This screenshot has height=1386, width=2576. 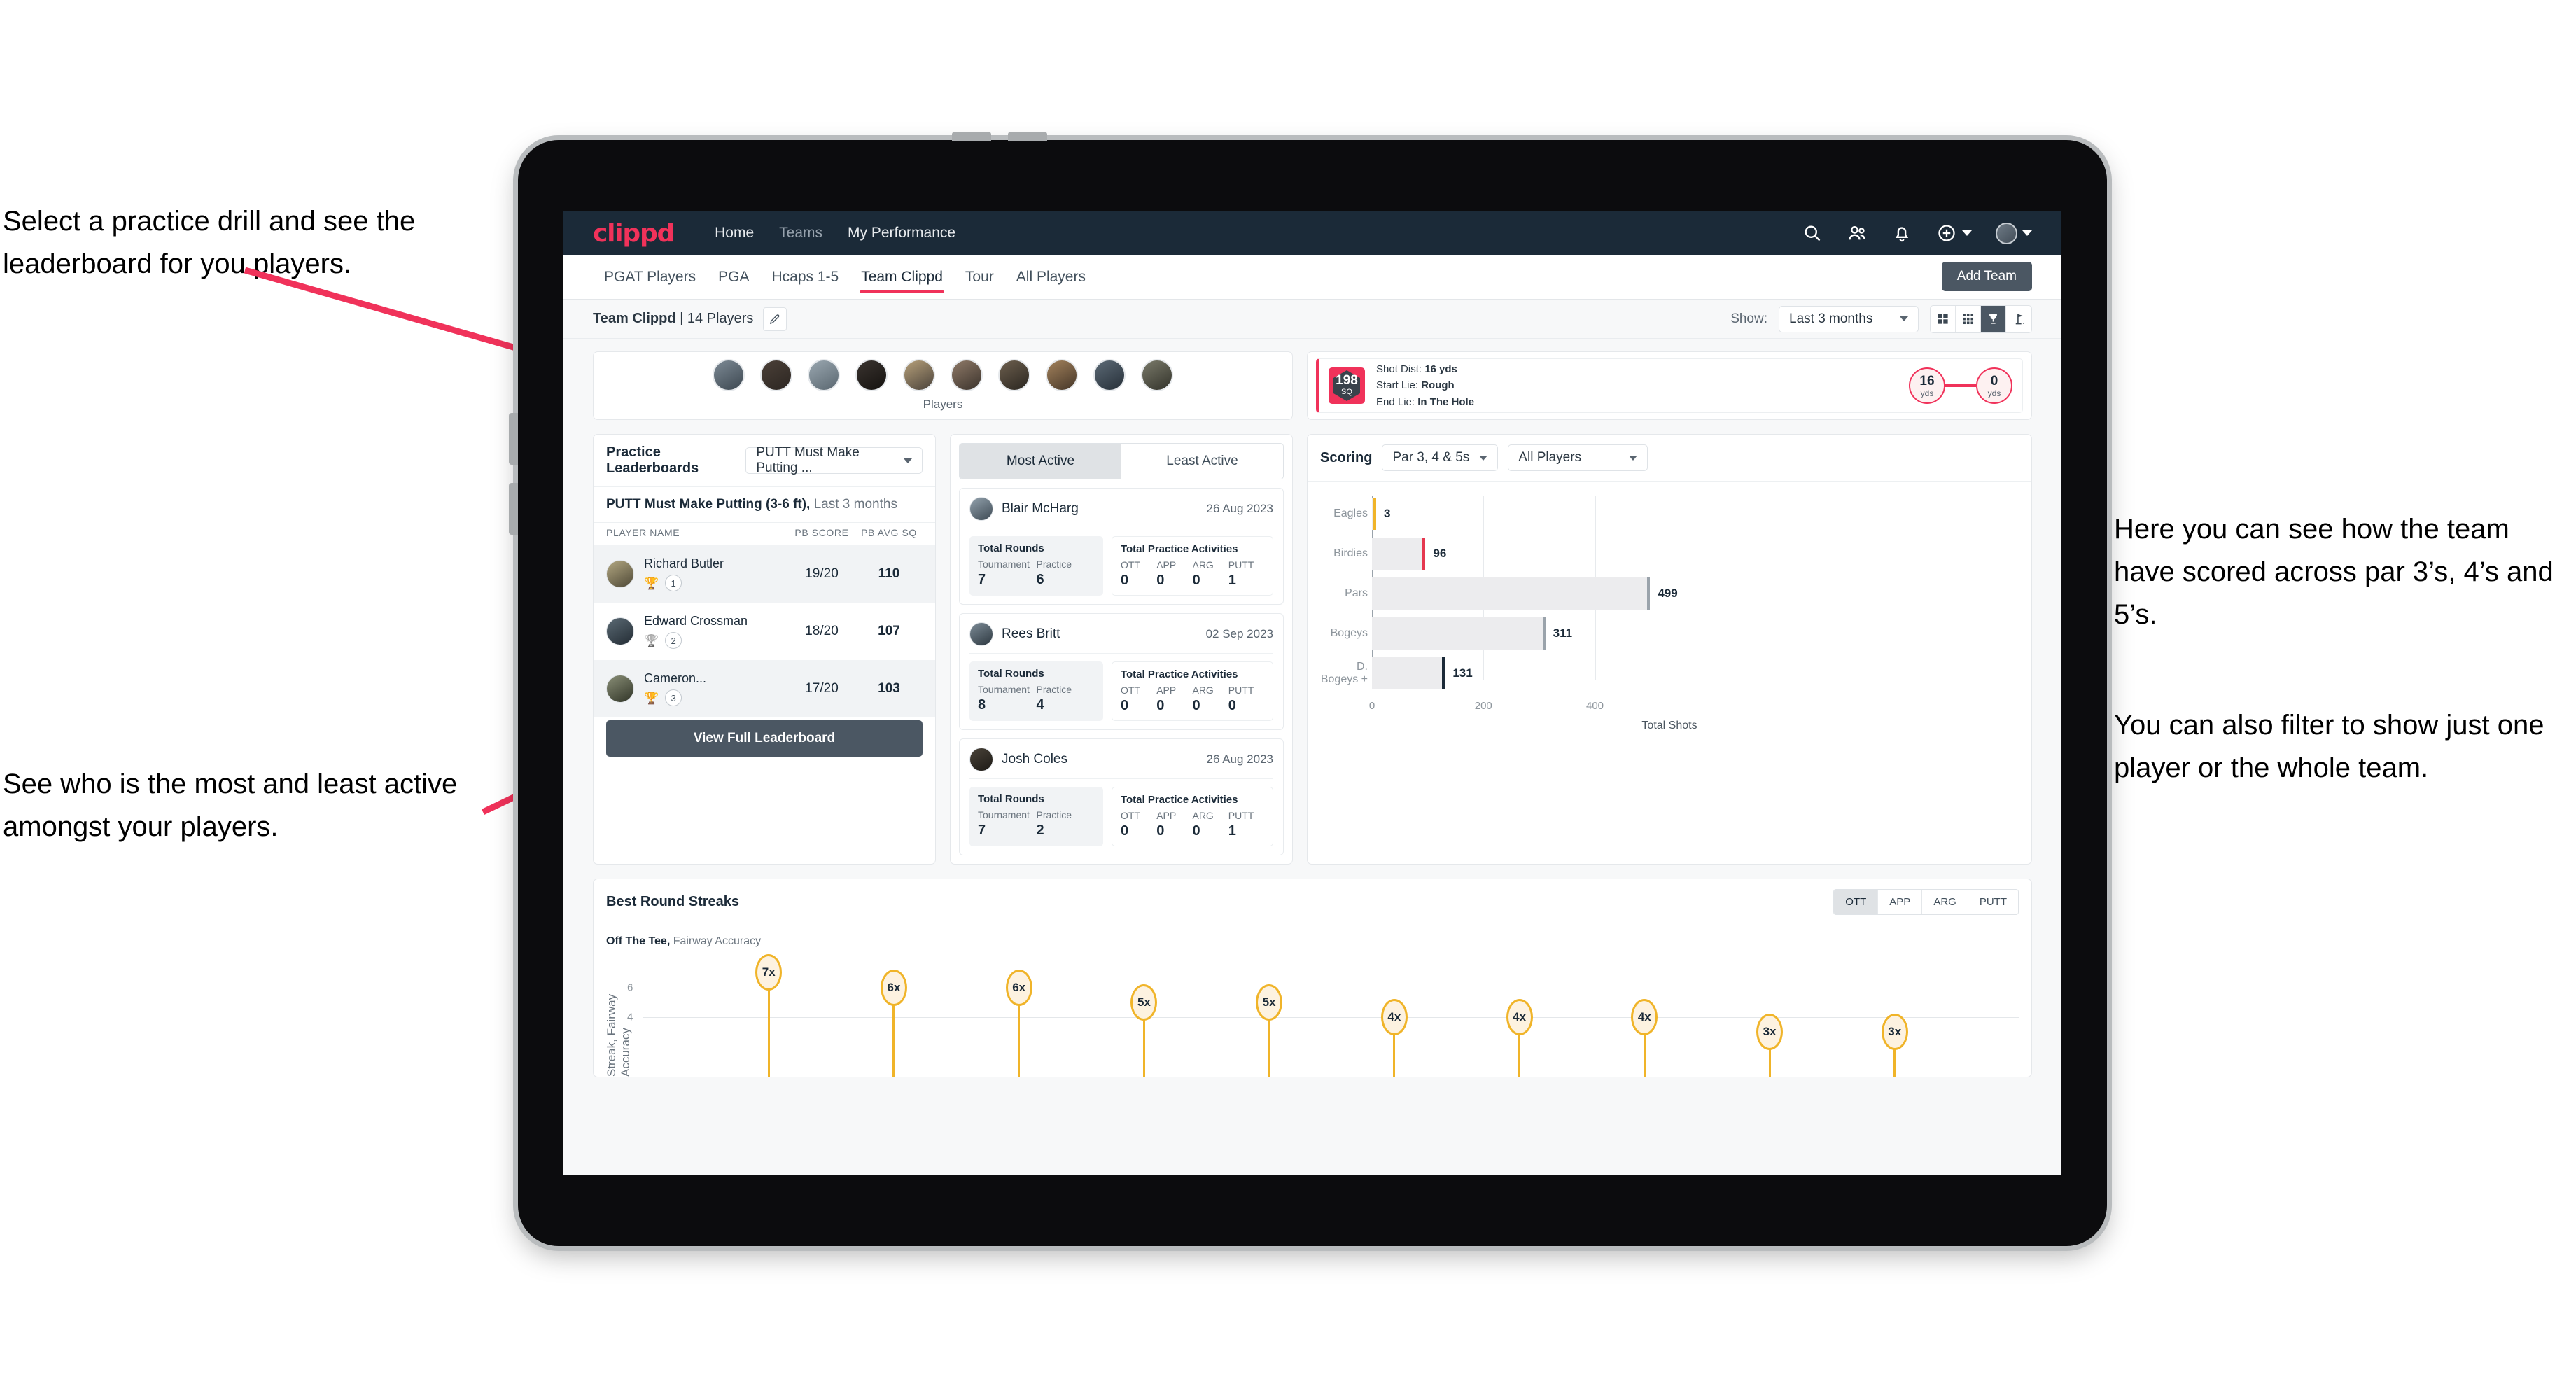 I want to click on player-meta: 🏆 2, so click(x=716, y=640).